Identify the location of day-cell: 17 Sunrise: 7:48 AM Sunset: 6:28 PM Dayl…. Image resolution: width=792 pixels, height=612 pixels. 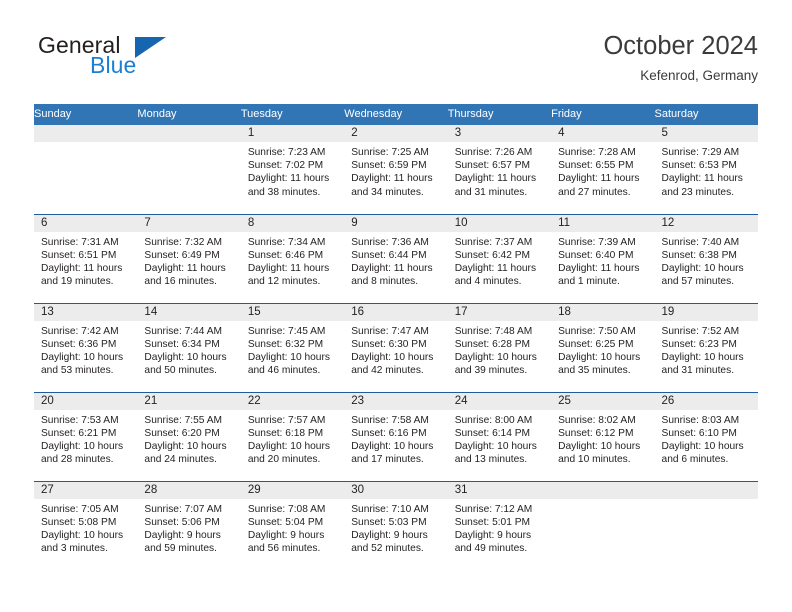
(499, 347).